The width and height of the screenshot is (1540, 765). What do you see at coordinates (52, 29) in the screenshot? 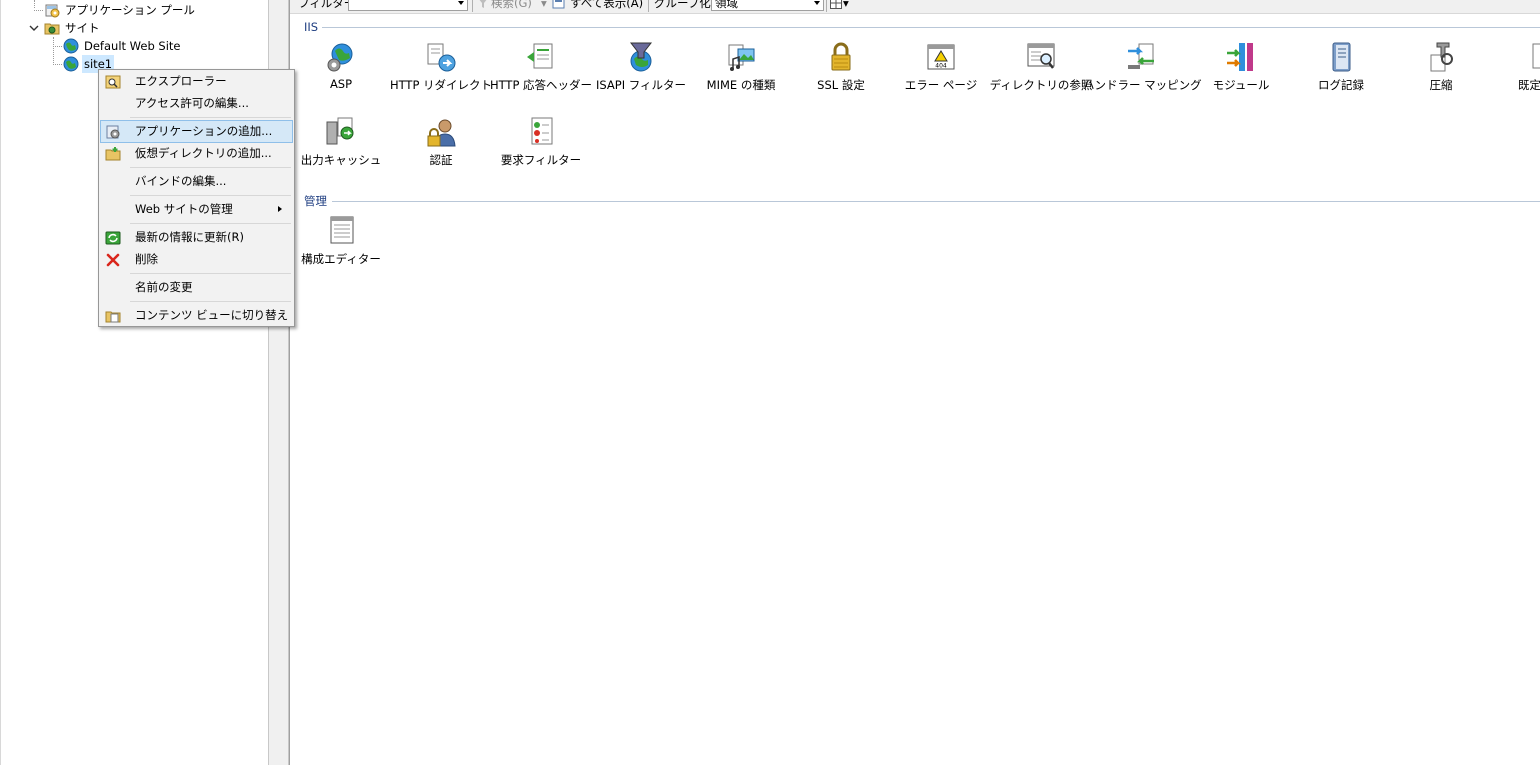
I see `sites-folder-icon` at bounding box center [52, 29].